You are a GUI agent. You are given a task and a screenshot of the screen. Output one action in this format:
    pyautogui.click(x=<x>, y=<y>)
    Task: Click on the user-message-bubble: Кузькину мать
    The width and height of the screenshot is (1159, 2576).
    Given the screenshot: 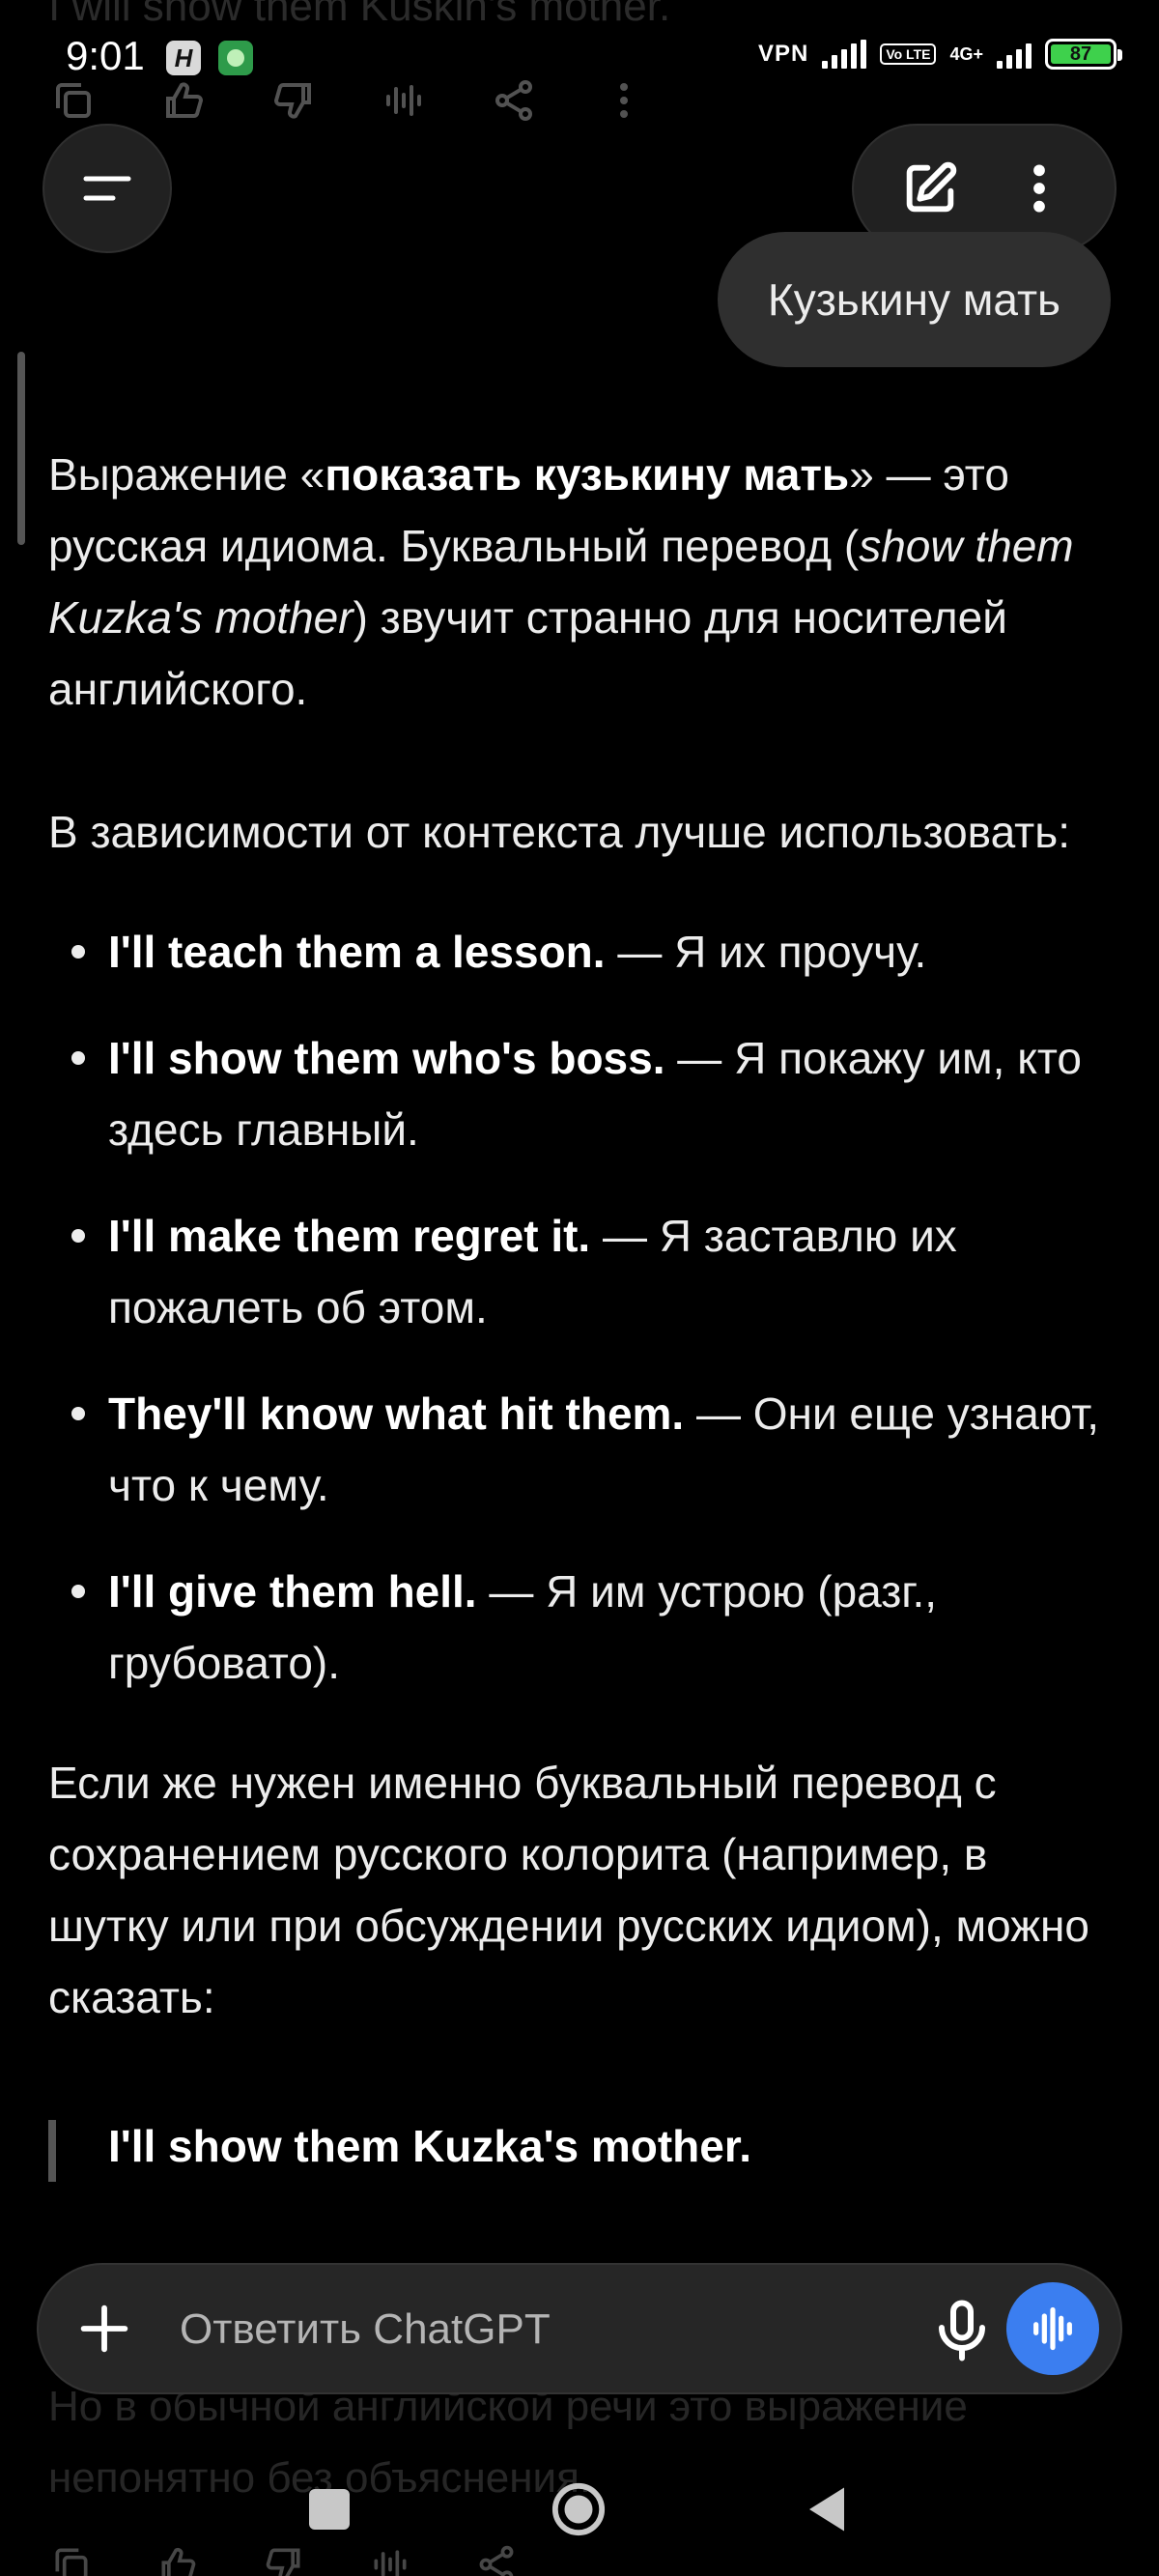 What is the action you would take?
    pyautogui.click(x=914, y=300)
    